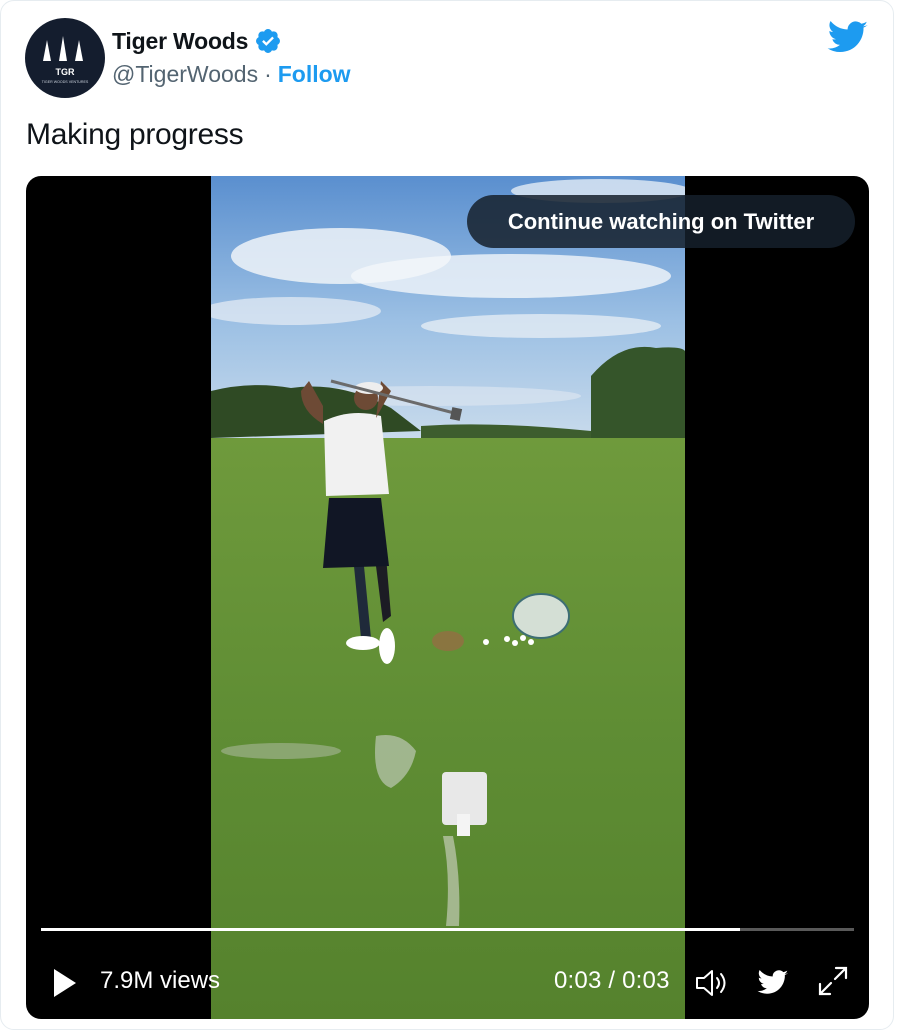  What do you see at coordinates (612, 980) in the screenshot?
I see `time-display: 0:03 / 0:03` at bounding box center [612, 980].